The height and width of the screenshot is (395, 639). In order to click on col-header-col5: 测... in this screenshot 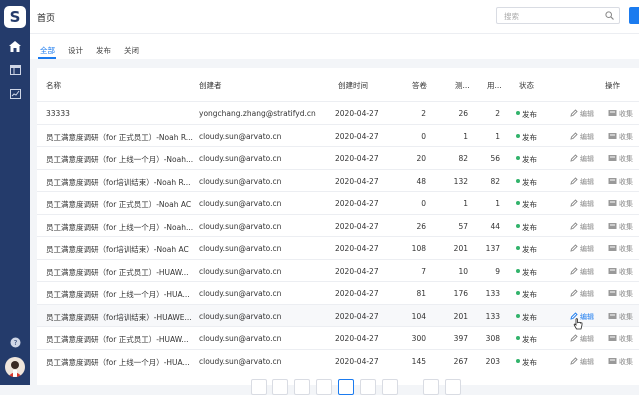, I will do `click(462, 85)`.